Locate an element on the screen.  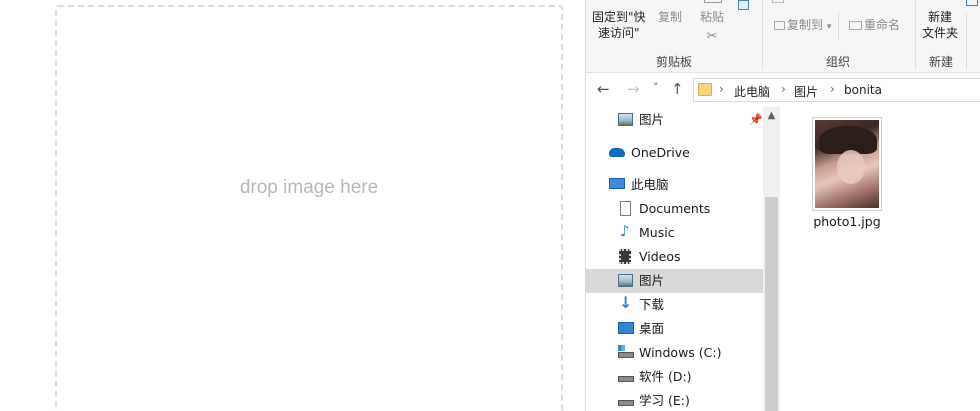
nav-item-label: Videos is located at coordinates (660, 256).